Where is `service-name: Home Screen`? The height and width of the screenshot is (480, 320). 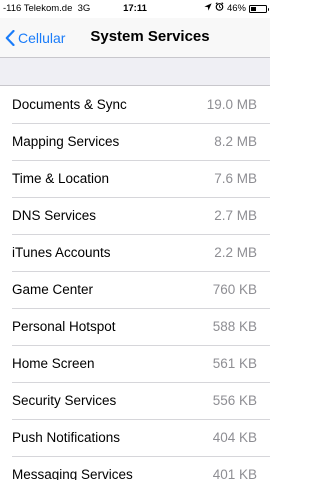
service-name: Home Screen is located at coordinates (53, 363).